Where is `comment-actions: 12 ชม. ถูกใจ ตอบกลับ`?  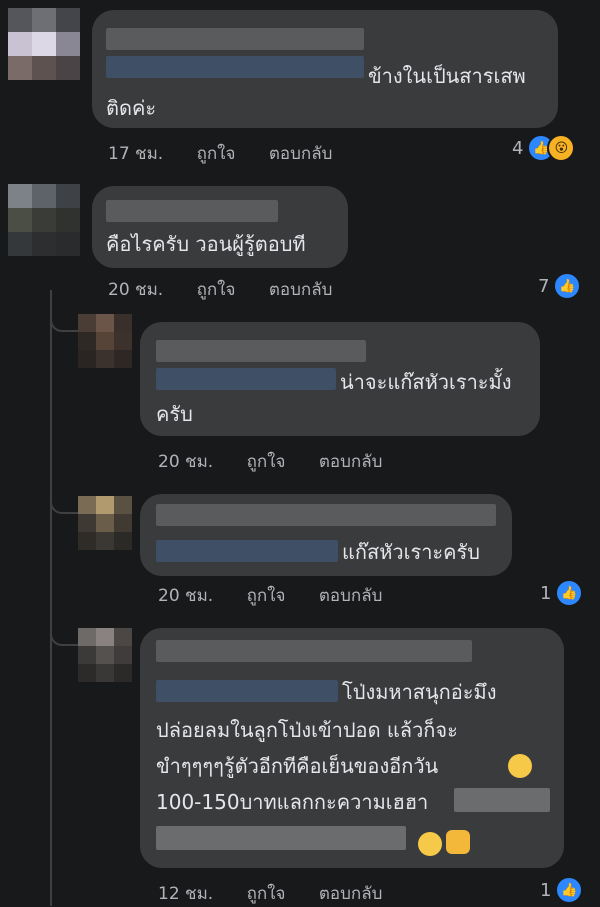 comment-actions: 12 ชม. ถูกใจ ตอบกลับ is located at coordinates (270, 893).